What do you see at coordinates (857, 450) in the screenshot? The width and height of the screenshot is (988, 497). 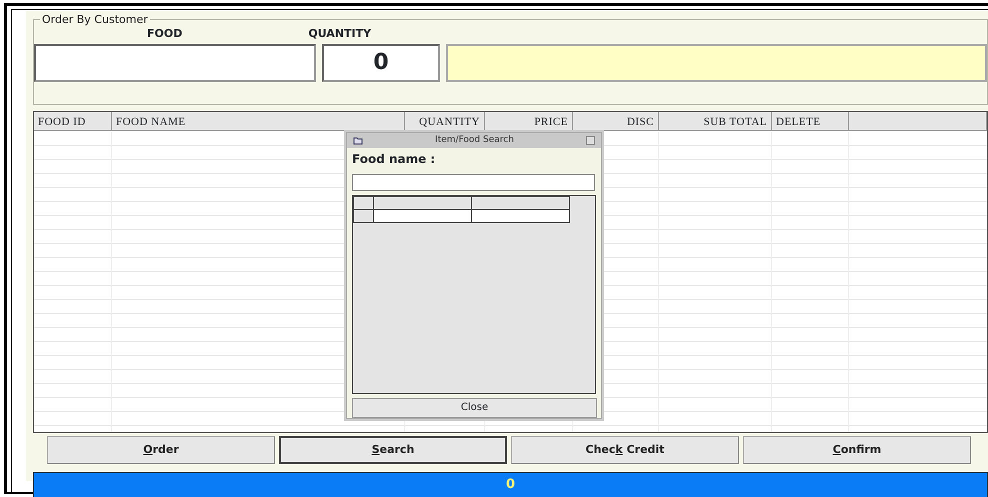 I see `action-button: Confirm` at bounding box center [857, 450].